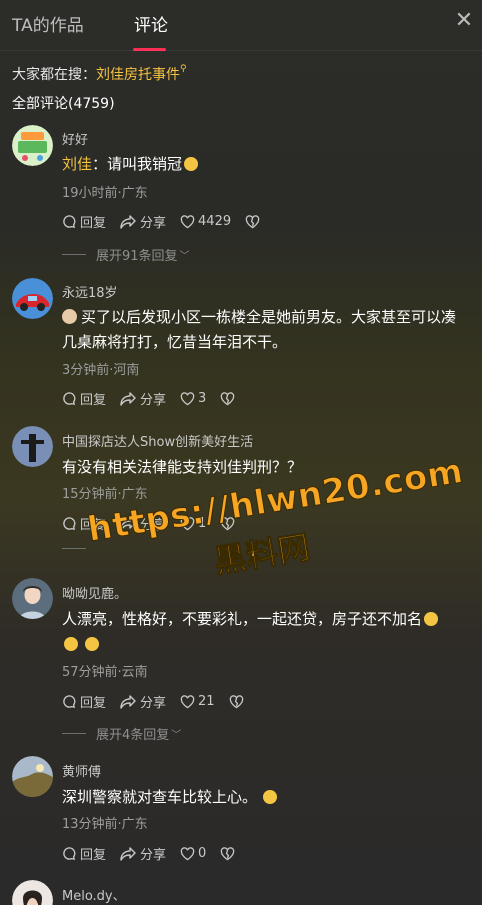 The image size is (482, 905). I want to click on comment-author: 黄师傅, so click(81, 770).